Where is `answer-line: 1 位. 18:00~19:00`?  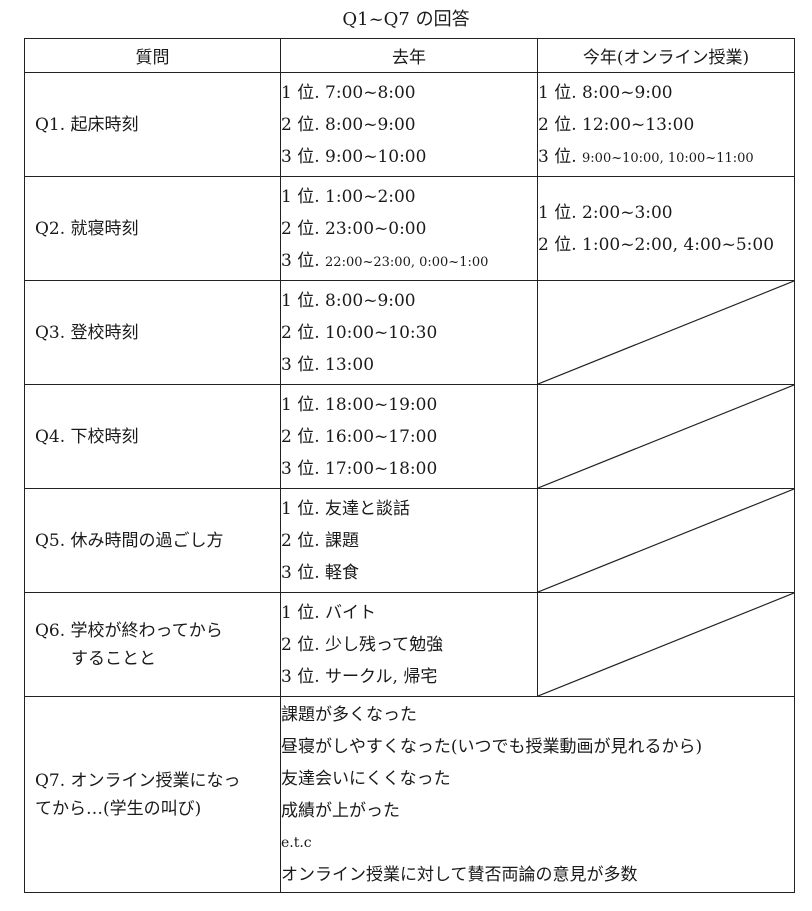
answer-line: 1 位. 18:00~19:00 is located at coordinates (359, 404).